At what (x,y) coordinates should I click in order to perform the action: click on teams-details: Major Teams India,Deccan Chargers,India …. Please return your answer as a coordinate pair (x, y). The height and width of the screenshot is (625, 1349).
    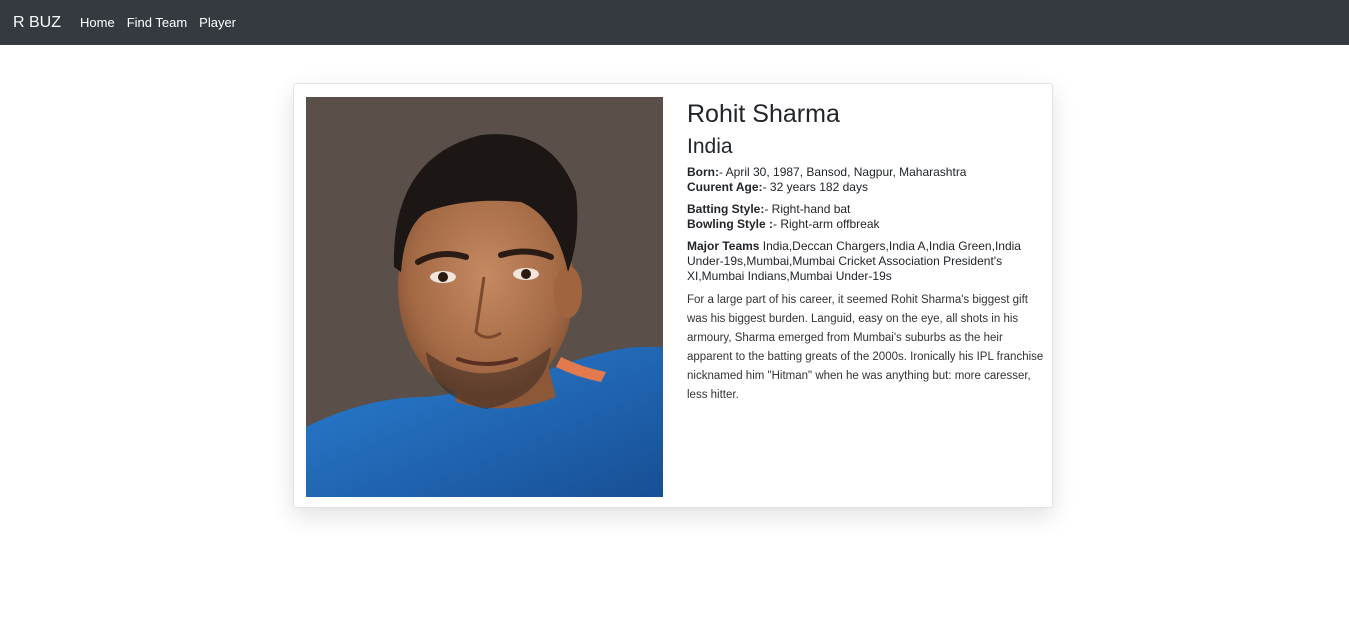
    Looking at the image, I should click on (866, 261).